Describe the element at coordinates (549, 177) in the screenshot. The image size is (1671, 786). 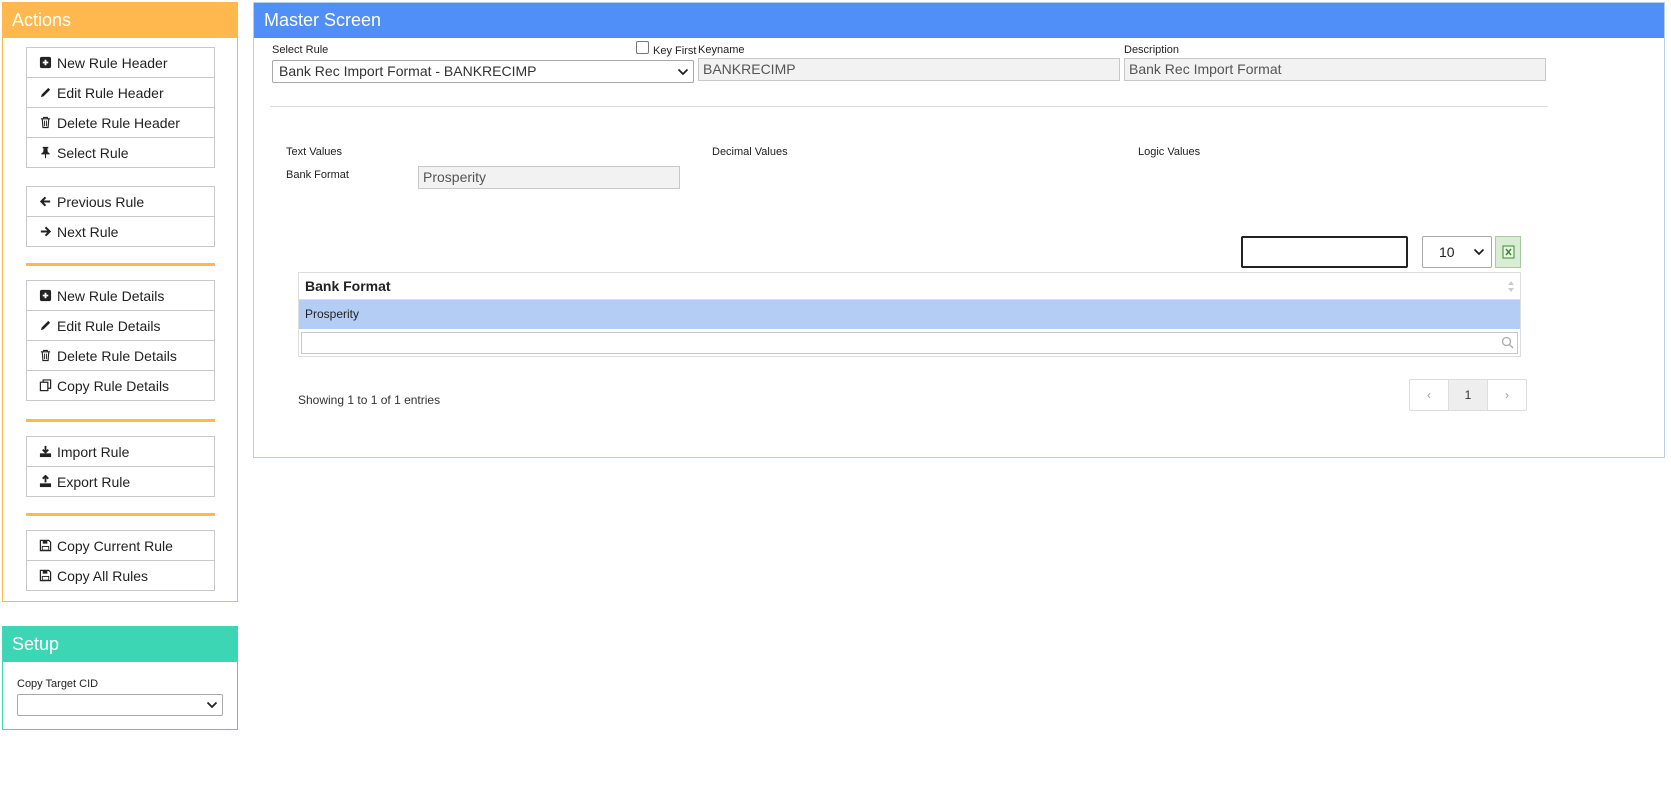
I see `bank-format-field: Prosperity` at that location.